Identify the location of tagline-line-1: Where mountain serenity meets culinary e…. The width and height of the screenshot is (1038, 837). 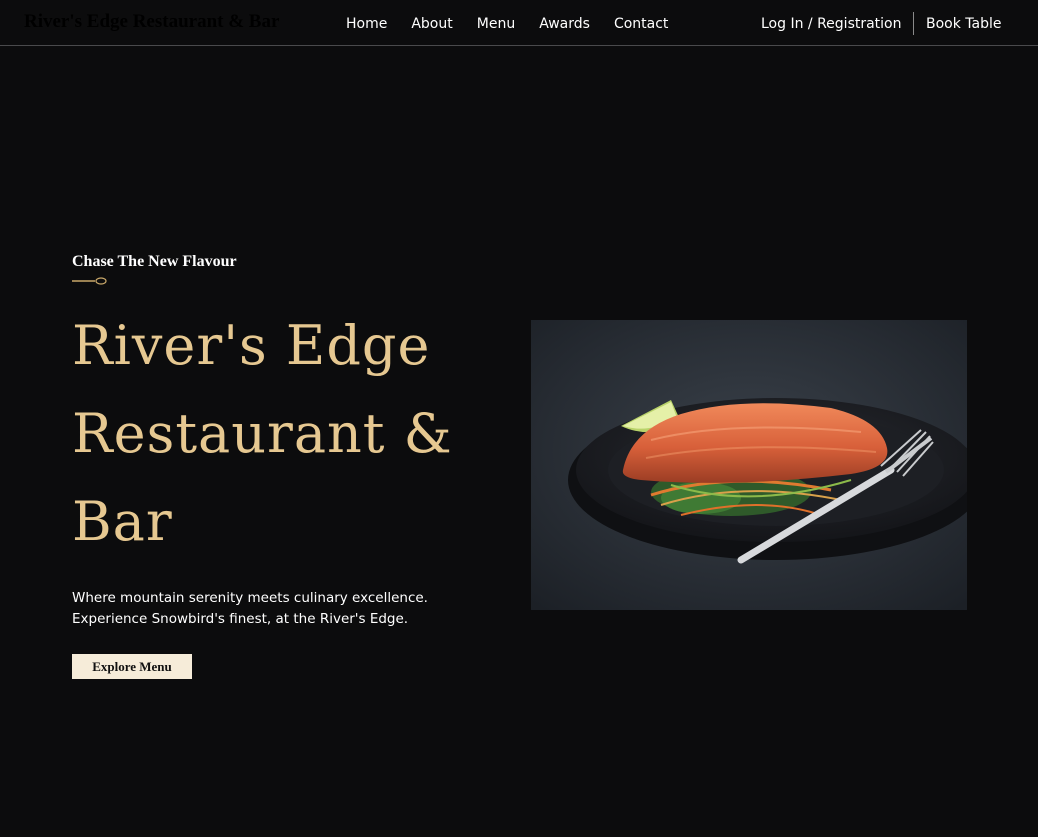
(250, 598).